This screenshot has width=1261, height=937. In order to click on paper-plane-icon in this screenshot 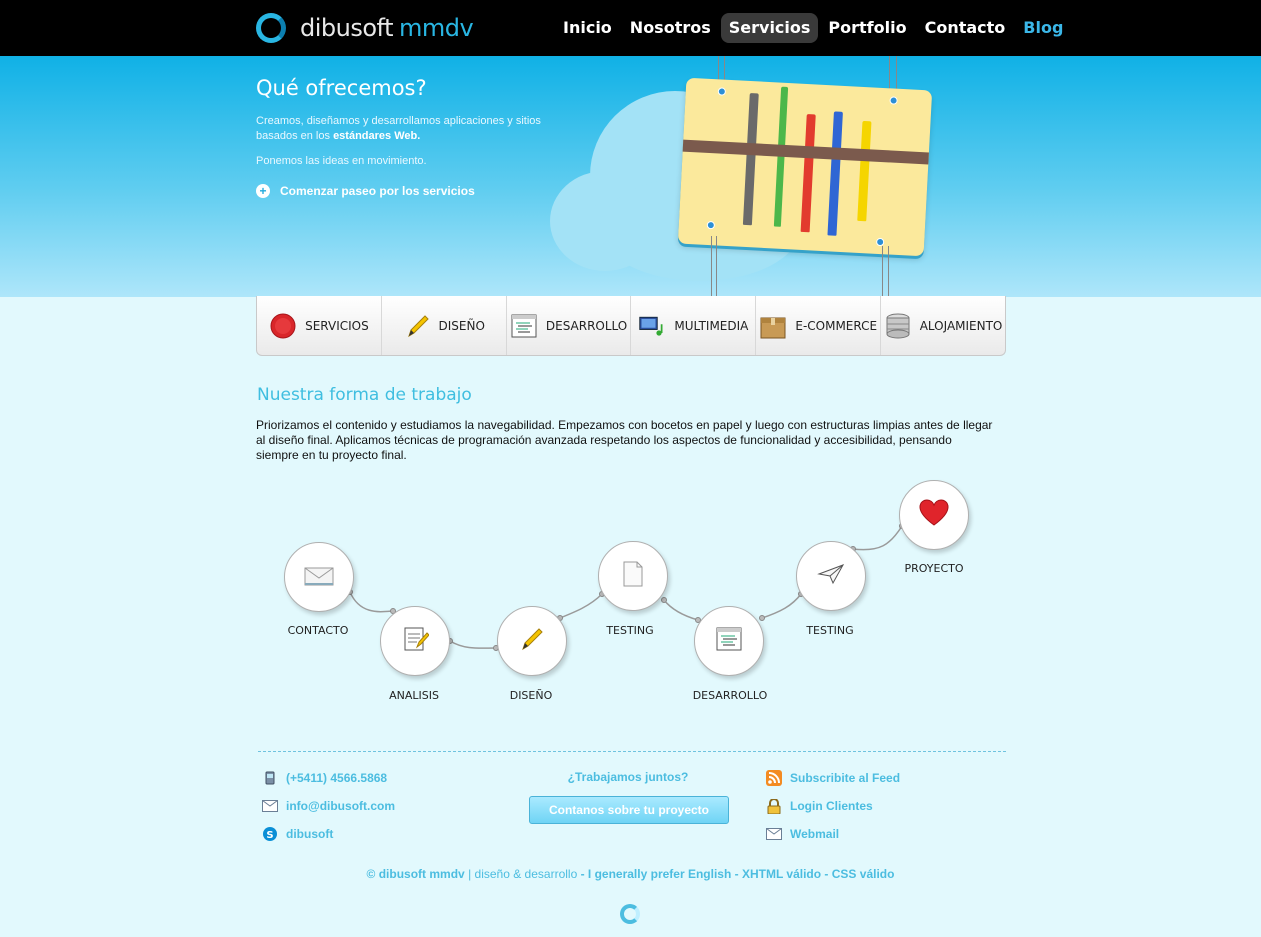, I will do `click(831, 576)`.